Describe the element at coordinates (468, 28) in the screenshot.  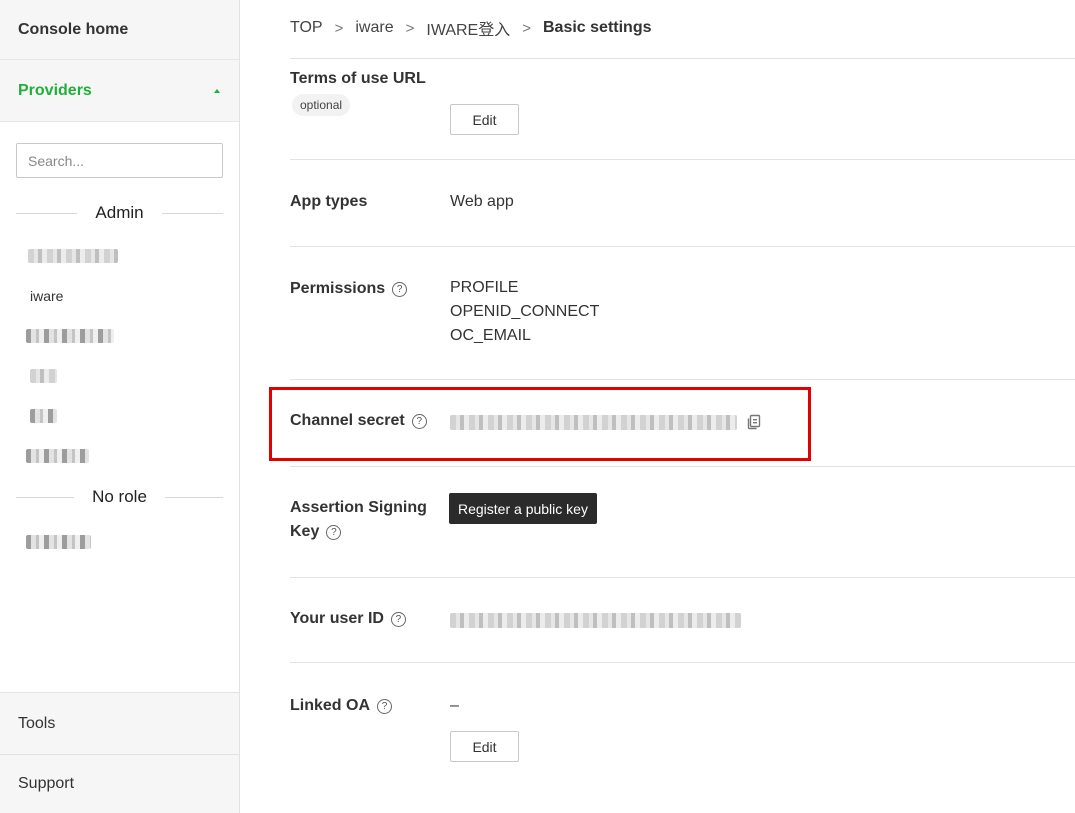
I see `breadcrumb-channel: IWARE登入` at that location.